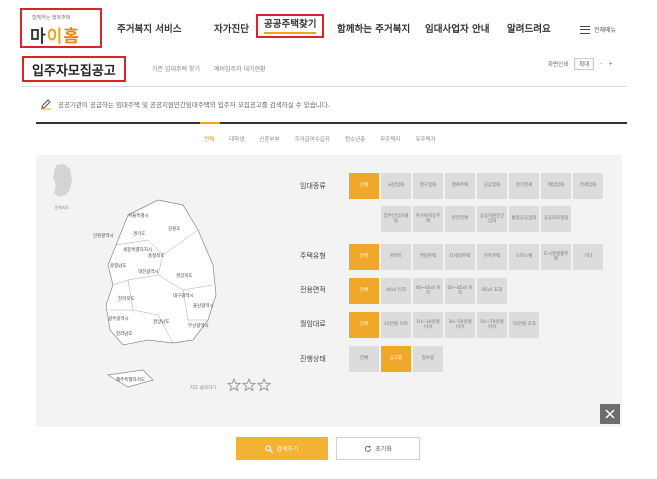 The height and width of the screenshot is (479, 657). What do you see at coordinates (556, 257) in the screenshot?
I see `filter-option: 도시형생활주택` at bounding box center [556, 257].